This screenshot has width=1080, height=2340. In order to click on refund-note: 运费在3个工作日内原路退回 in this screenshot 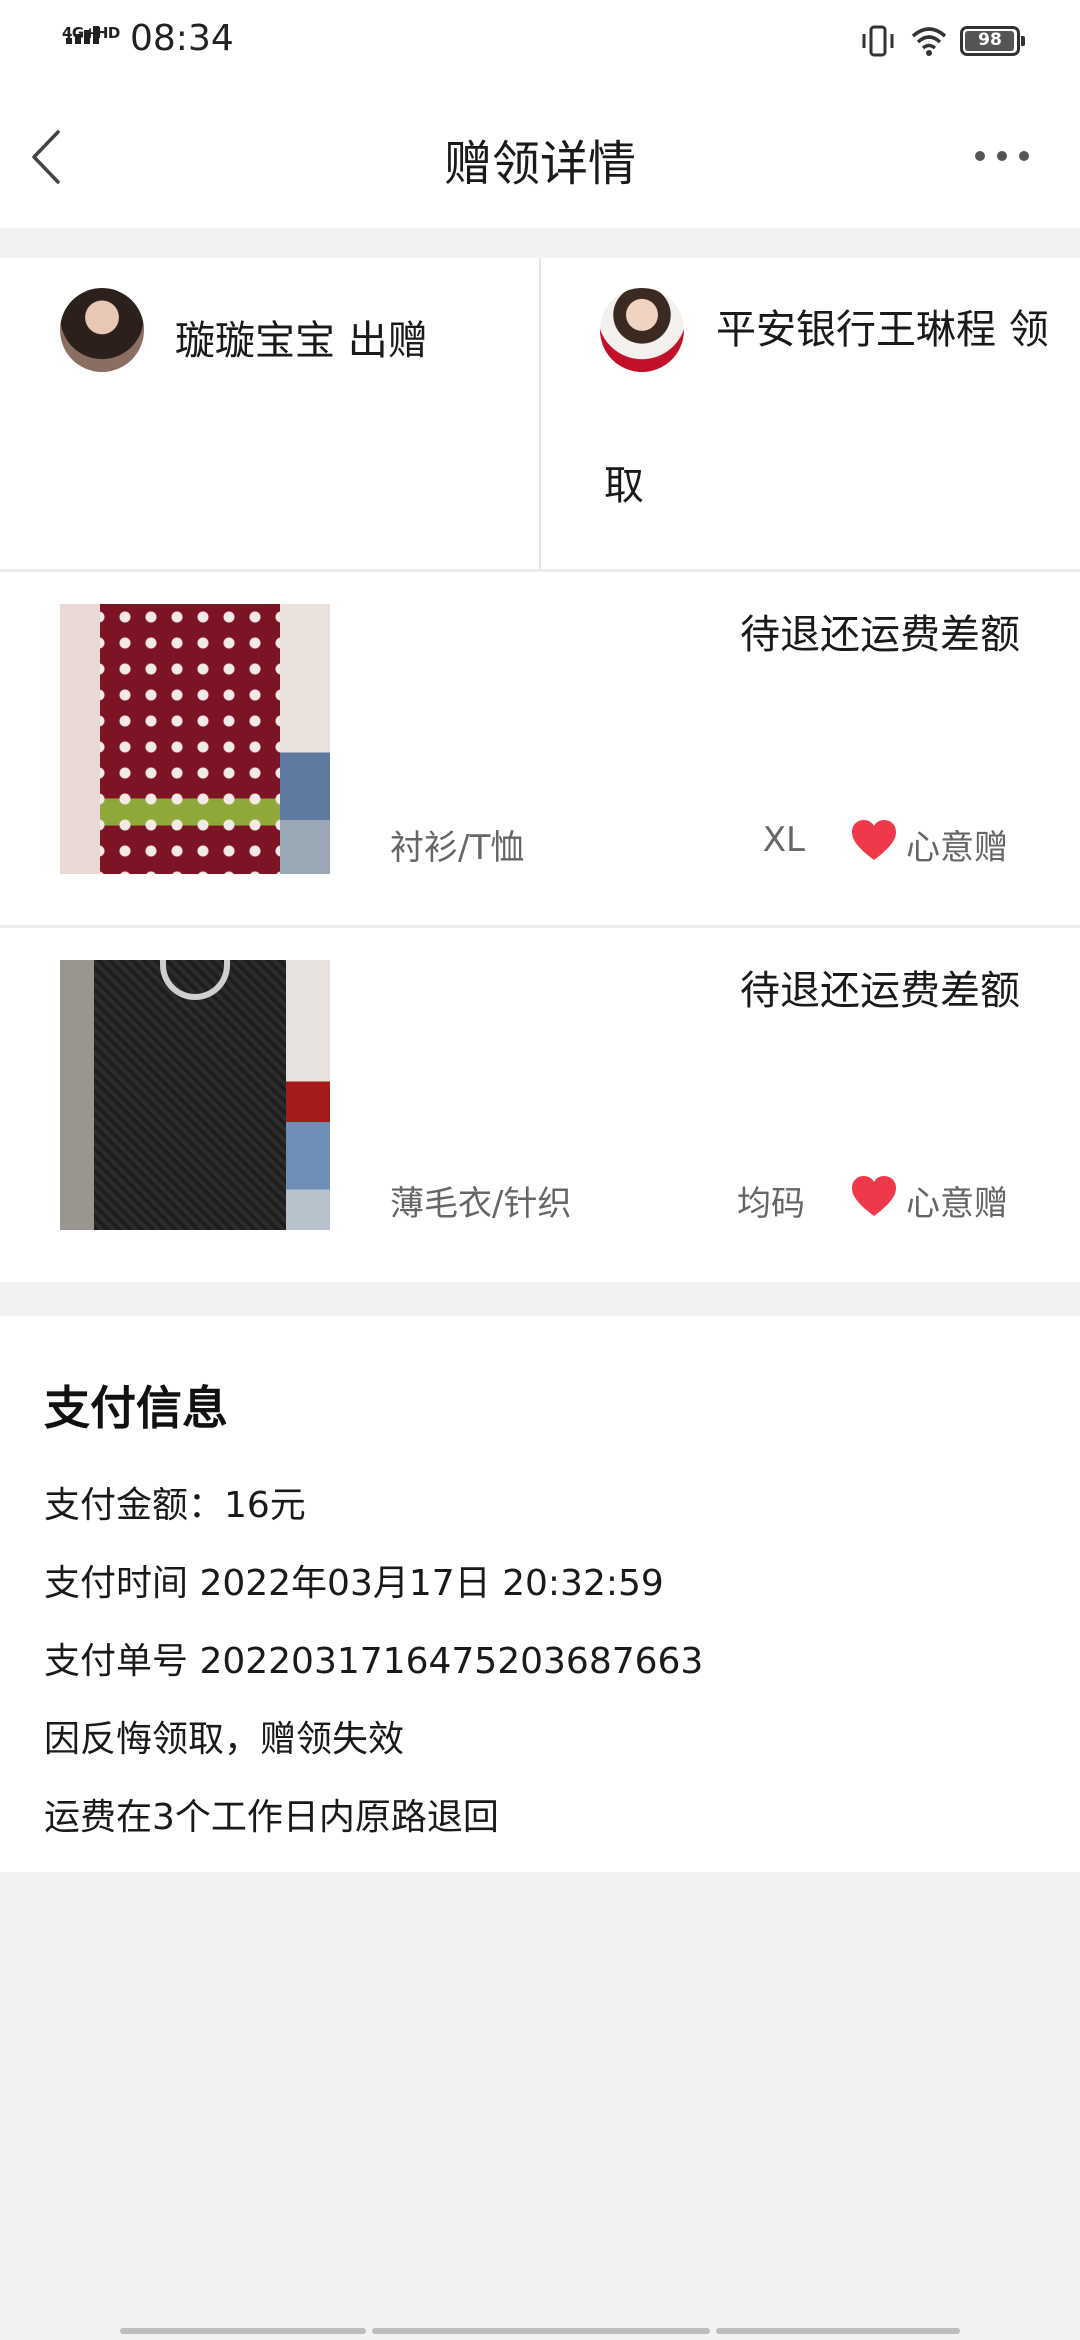, I will do `click(271, 1817)`.